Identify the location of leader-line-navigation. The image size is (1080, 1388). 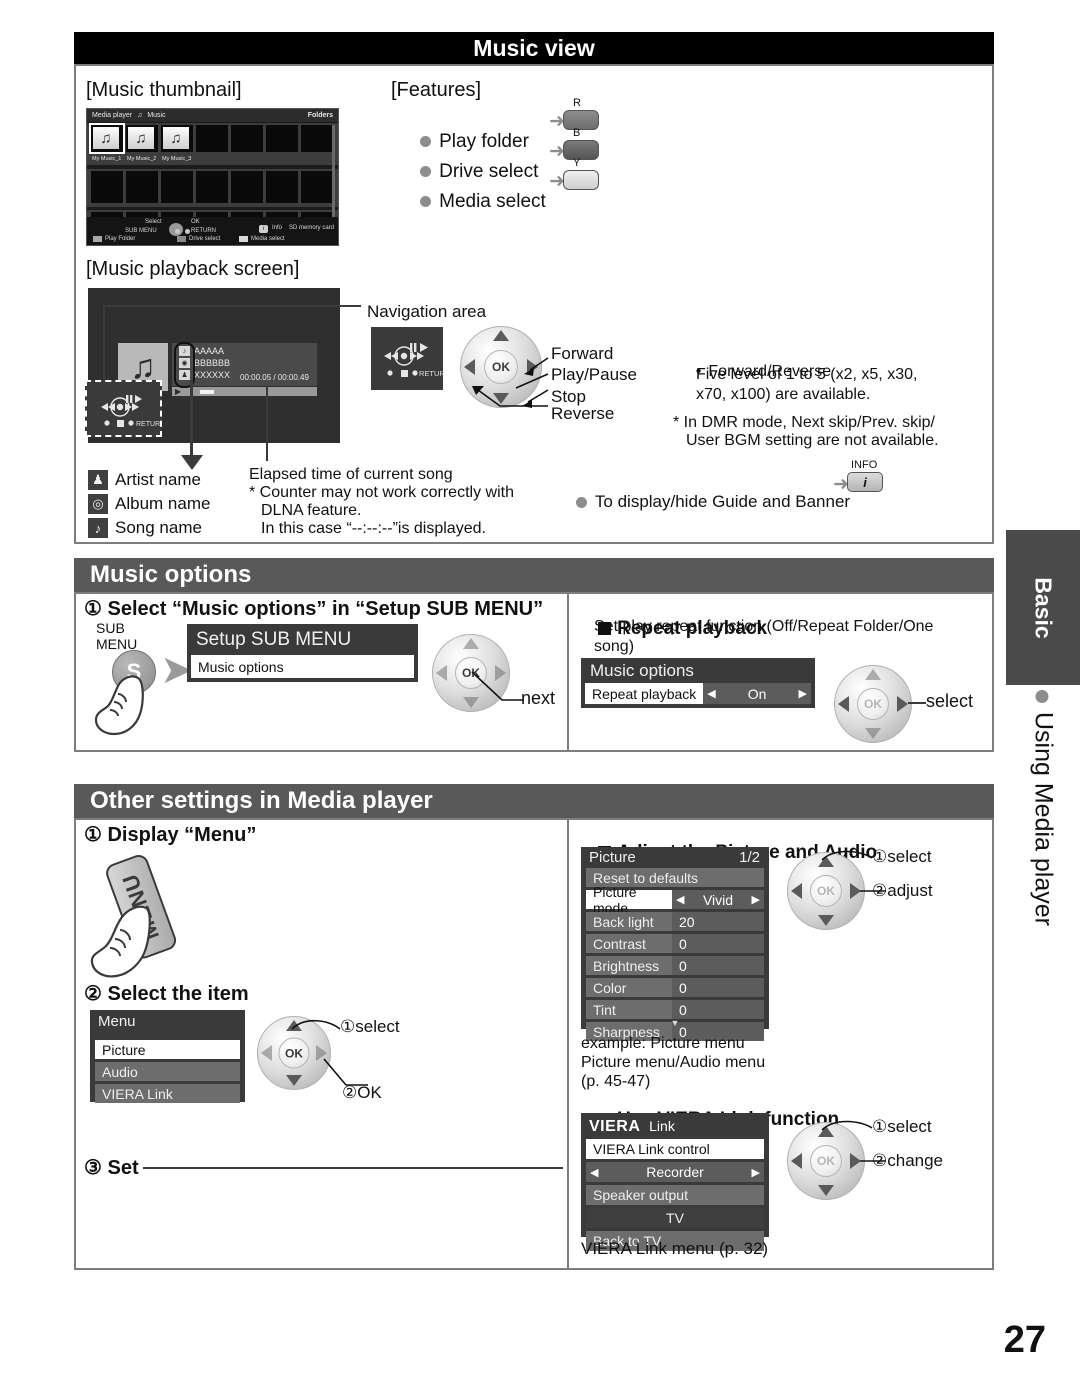
(232, 306).